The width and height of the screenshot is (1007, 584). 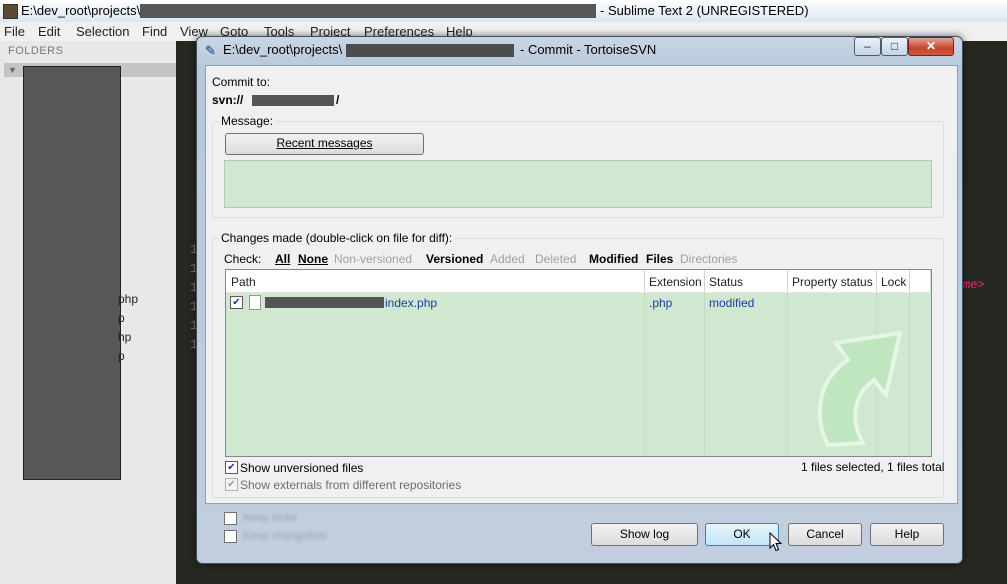 What do you see at coordinates (675, 282) in the screenshot?
I see `column-header-extension: Extension` at bounding box center [675, 282].